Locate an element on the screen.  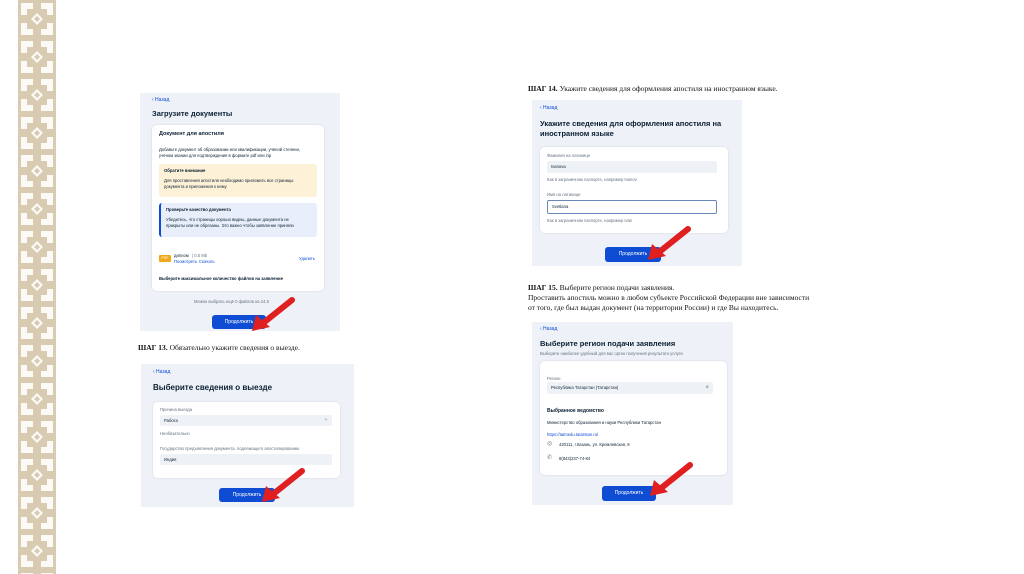
region-title: Выберите регион подачи заявления is located at coordinates (608, 343).